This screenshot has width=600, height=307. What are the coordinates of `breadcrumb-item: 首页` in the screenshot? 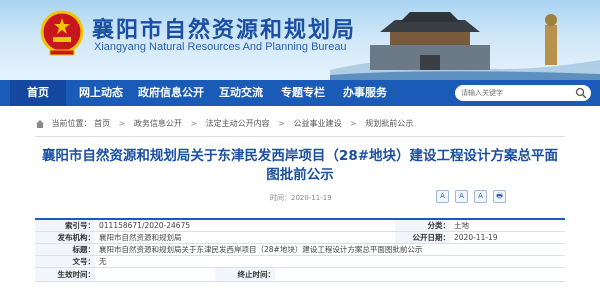 It's located at (102, 123).